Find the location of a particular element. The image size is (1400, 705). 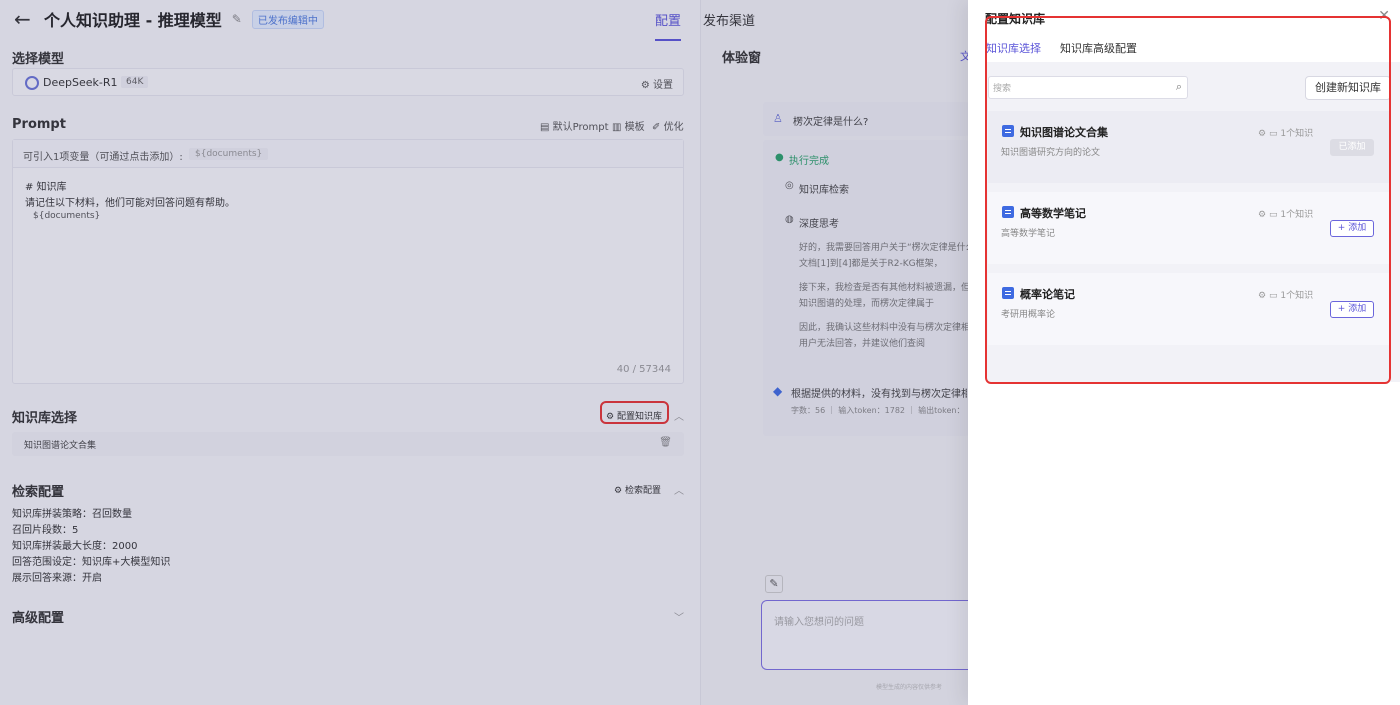

chat-input: 请输入您想问的问题 is located at coordinates (865, 635).